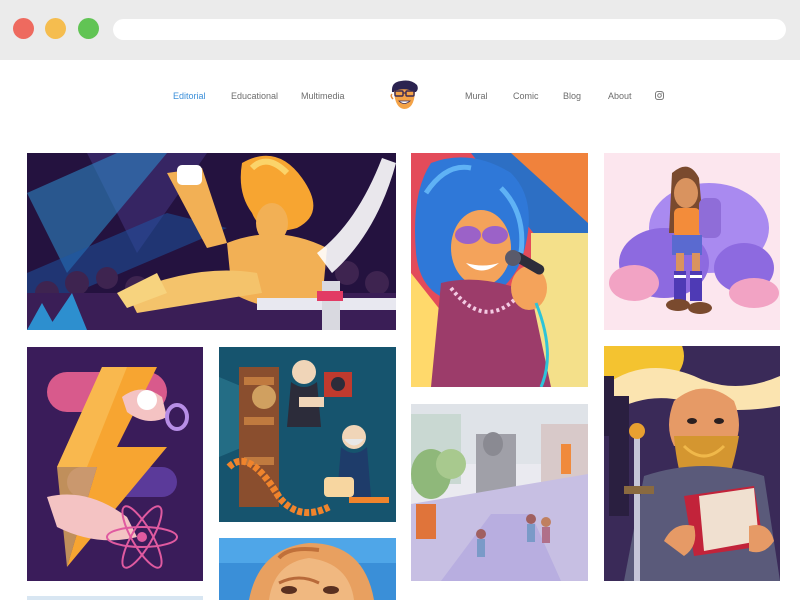 The image size is (800, 600). I want to click on instagram-icon, so click(659, 95).